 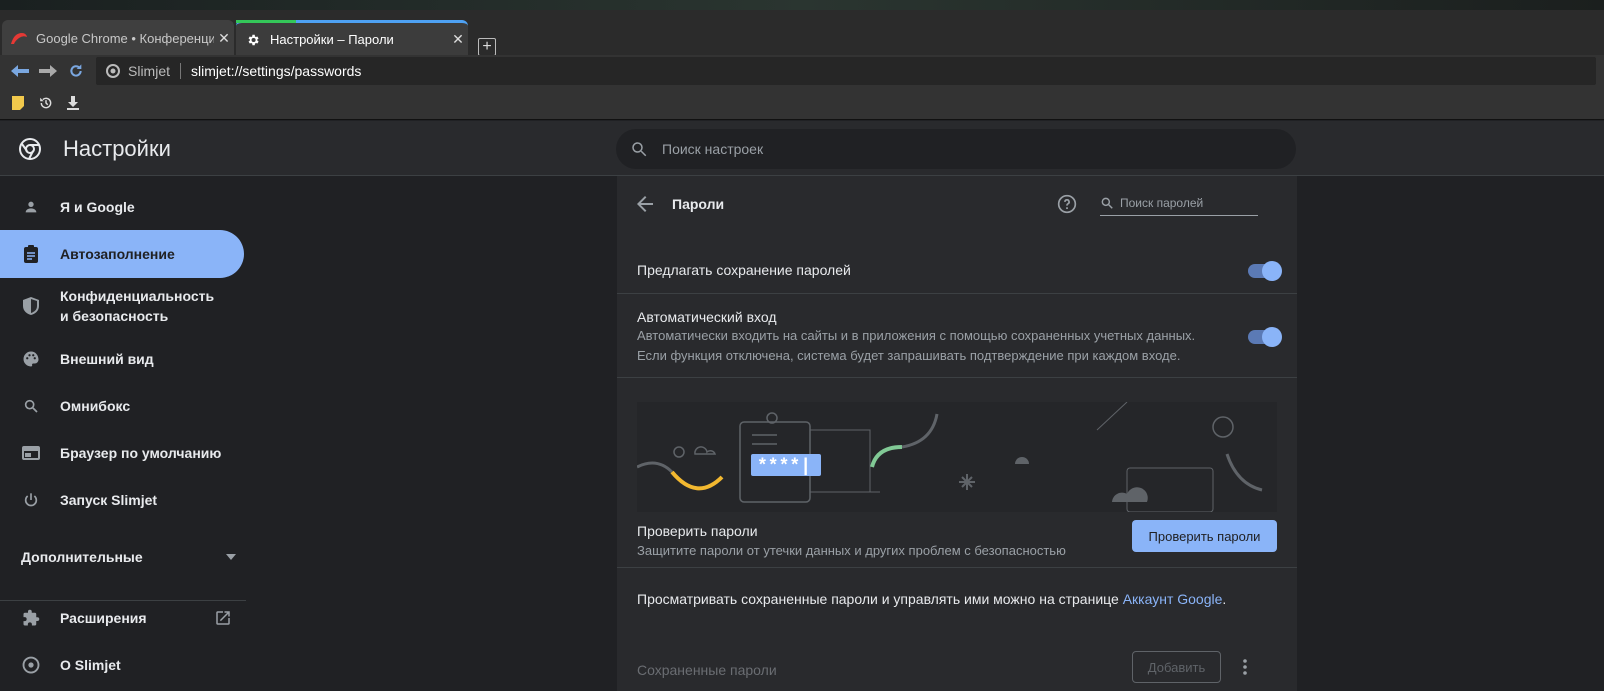 I want to click on shield-icon, so click(x=31, y=306).